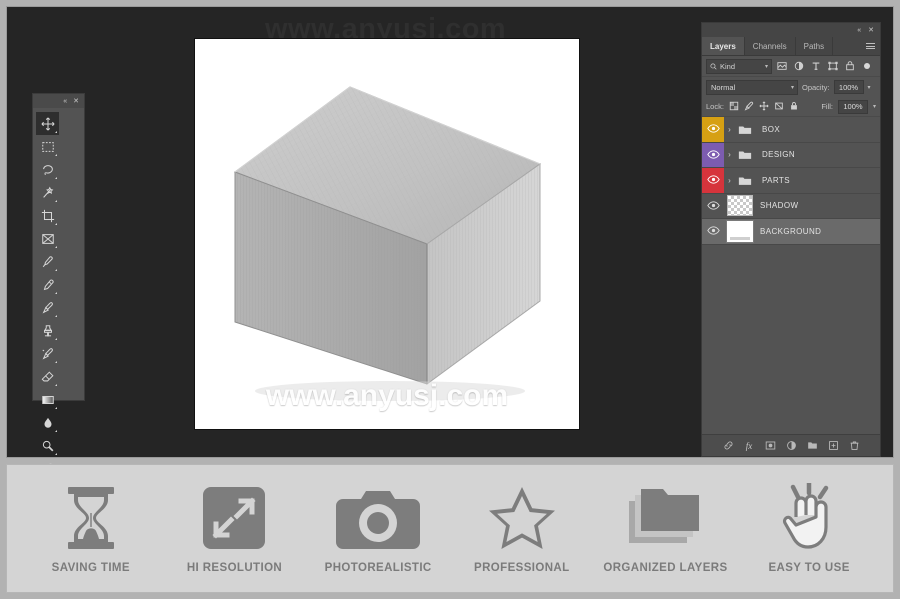 This screenshot has height=599, width=900. I want to click on lock-transparent-pixels-icon, so click(734, 107).